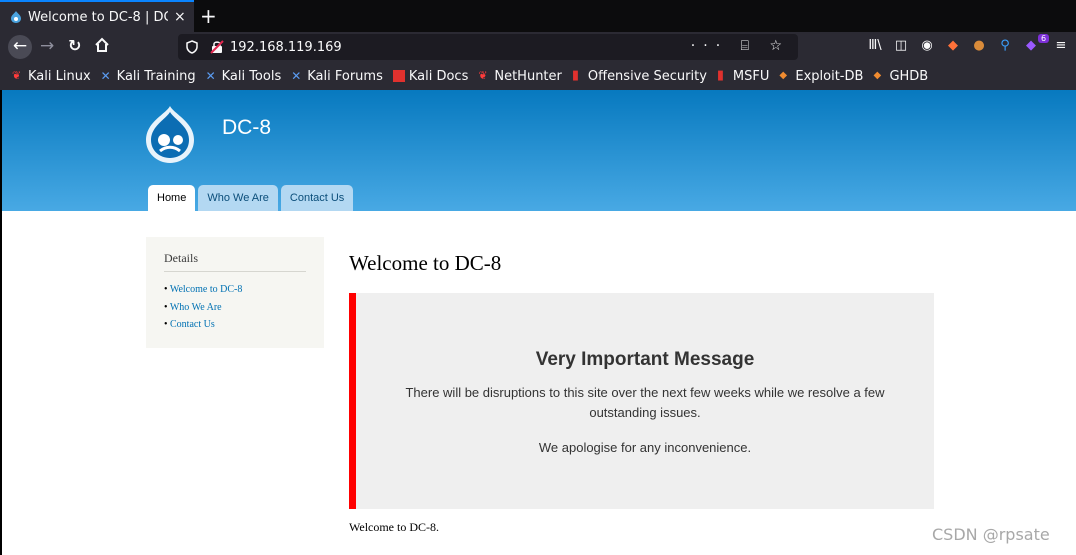  I want to click on back-button: ←, so click(20, 47).